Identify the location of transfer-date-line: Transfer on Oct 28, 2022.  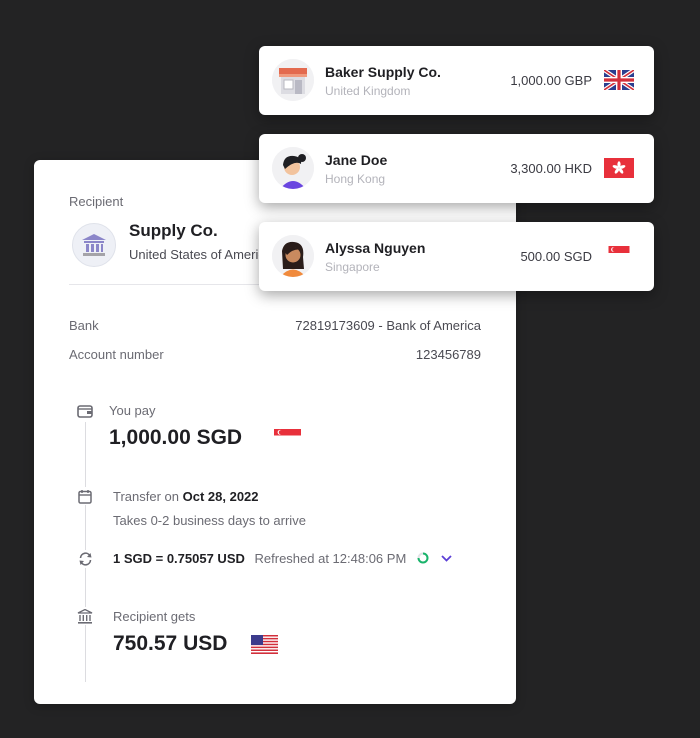
(186, 496).